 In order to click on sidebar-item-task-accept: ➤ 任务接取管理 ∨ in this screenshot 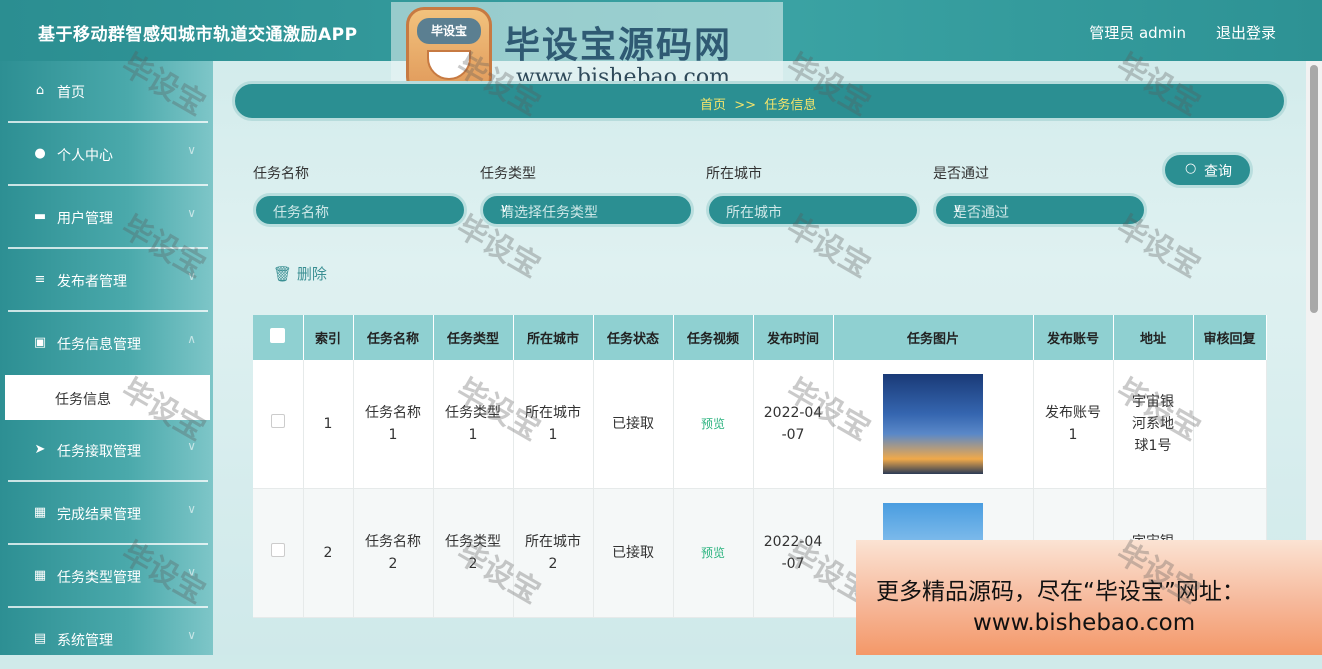, I will do `click(108, 451)`.